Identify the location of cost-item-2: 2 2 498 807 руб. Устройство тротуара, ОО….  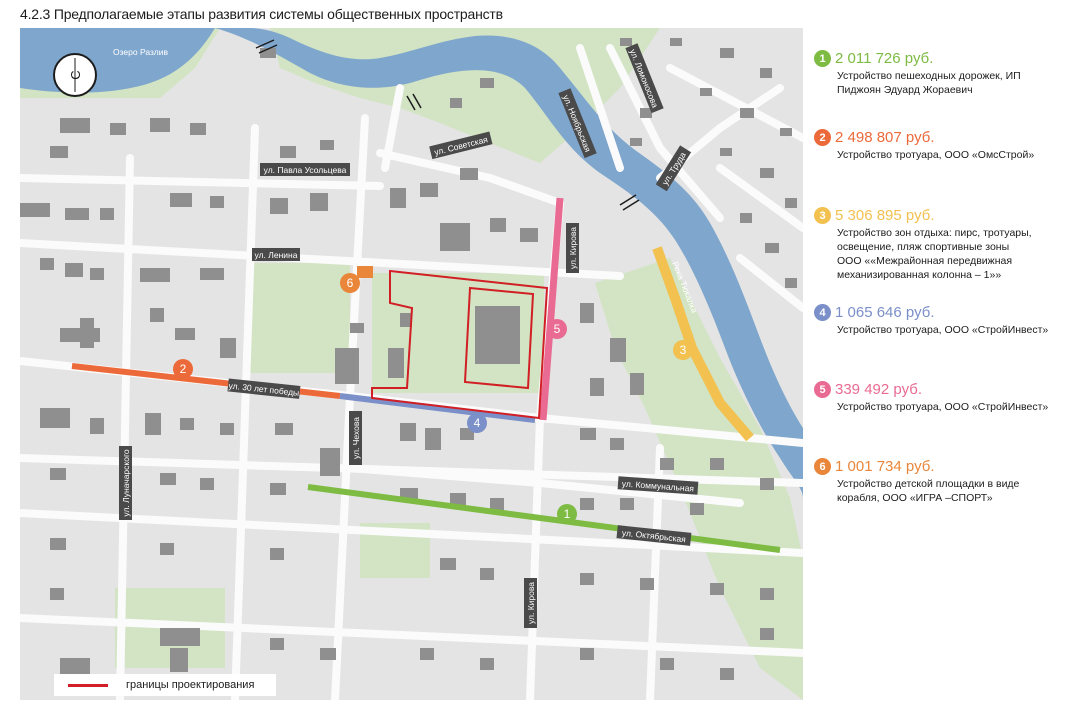
(944, 145).